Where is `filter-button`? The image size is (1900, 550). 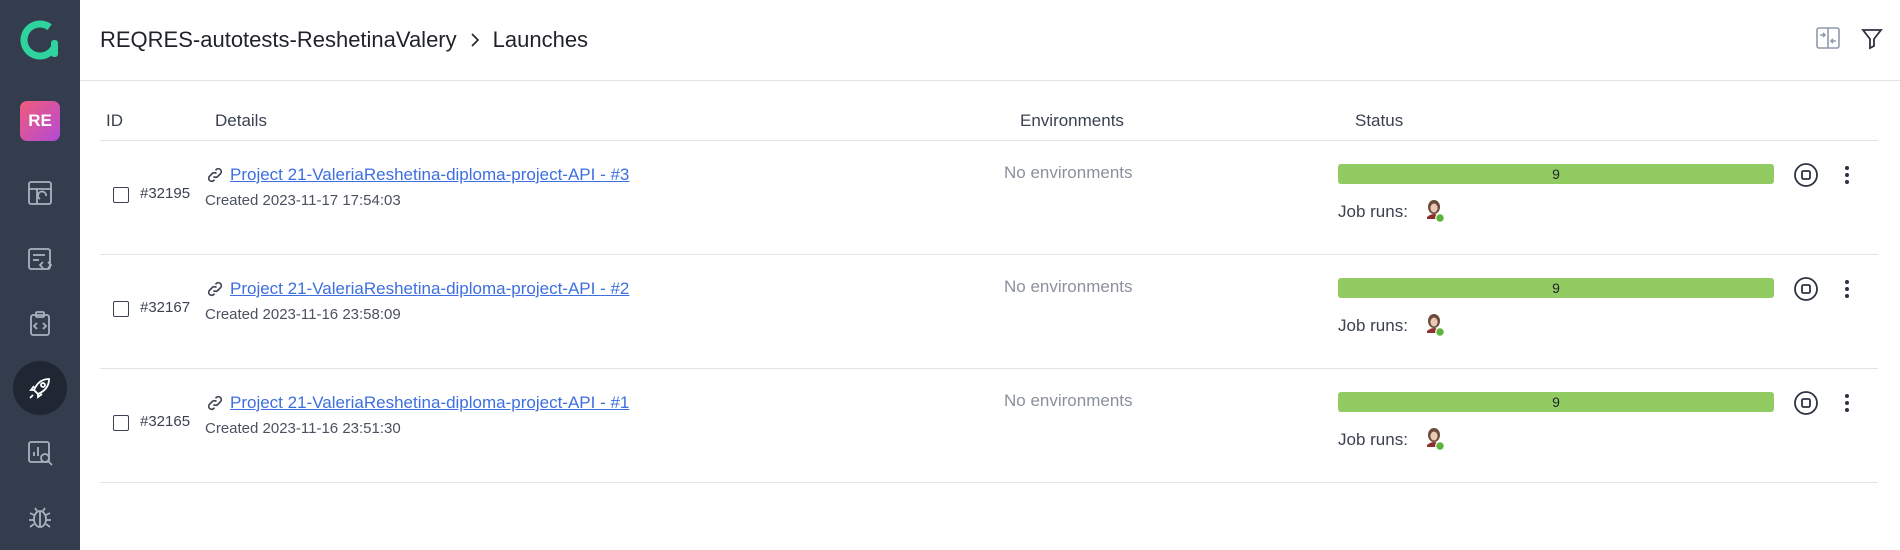 filter-button is located at coordinates (1872, 38).